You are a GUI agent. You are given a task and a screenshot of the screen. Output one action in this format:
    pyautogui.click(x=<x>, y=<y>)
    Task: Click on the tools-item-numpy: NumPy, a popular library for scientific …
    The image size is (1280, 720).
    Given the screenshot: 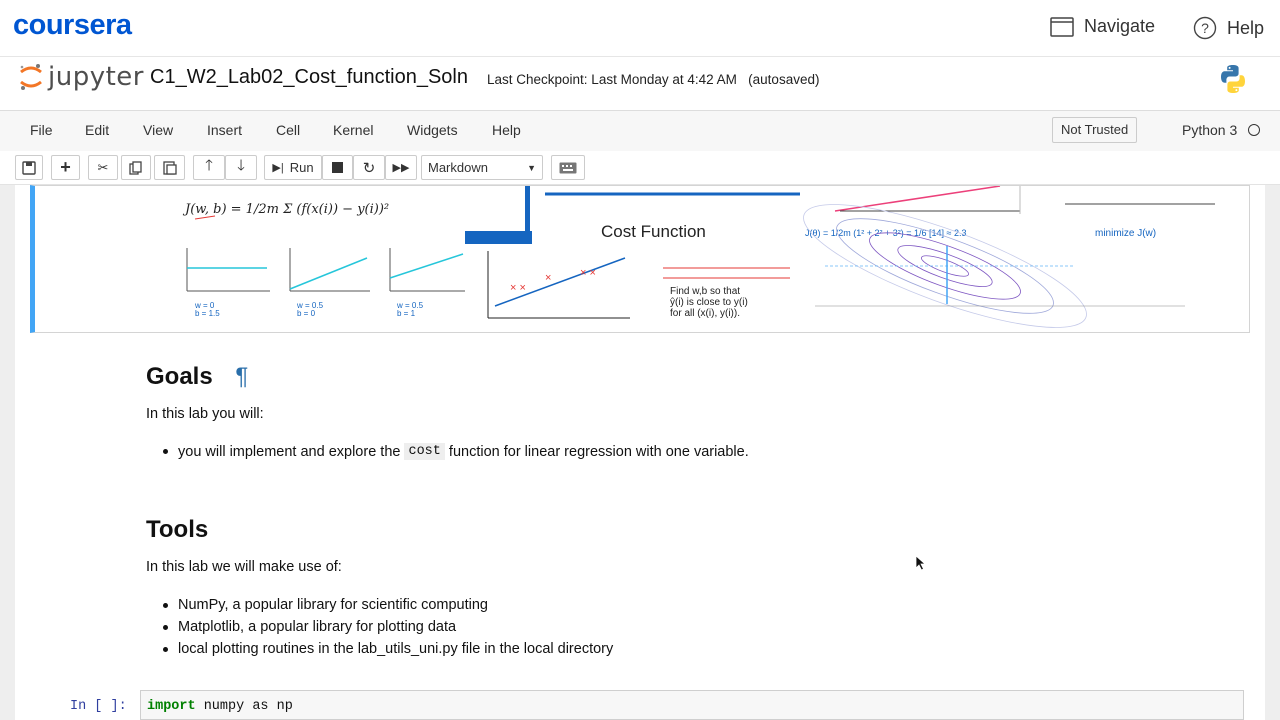 What is the action you would take?
    pyautogui.click(x=333, y=605)
    